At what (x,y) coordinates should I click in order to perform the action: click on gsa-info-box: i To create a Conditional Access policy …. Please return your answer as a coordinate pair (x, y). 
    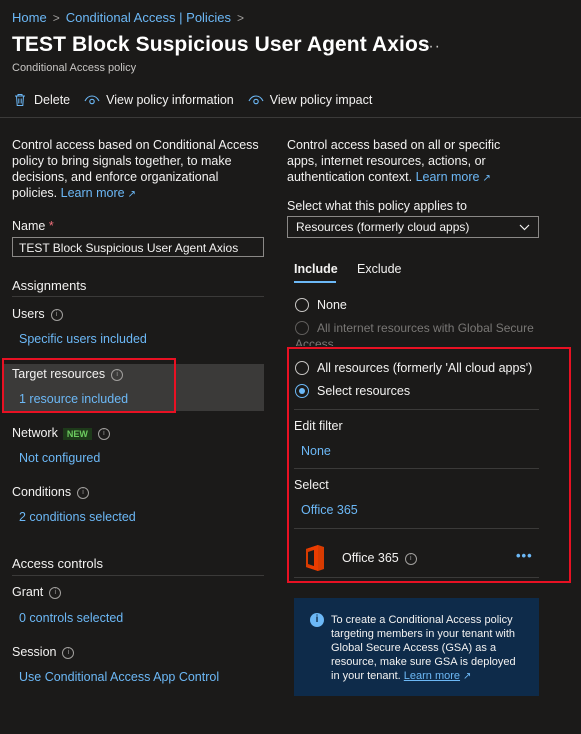
    Looking at the image, I should click on (416, 647).